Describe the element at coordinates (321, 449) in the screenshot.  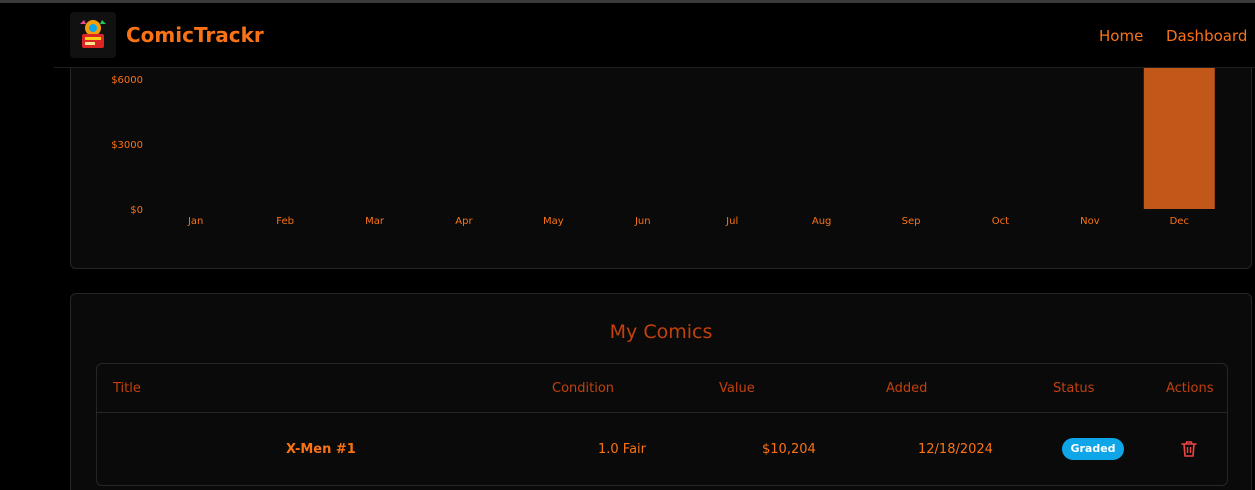
I see `comic-title: X-Men #1` at that location.